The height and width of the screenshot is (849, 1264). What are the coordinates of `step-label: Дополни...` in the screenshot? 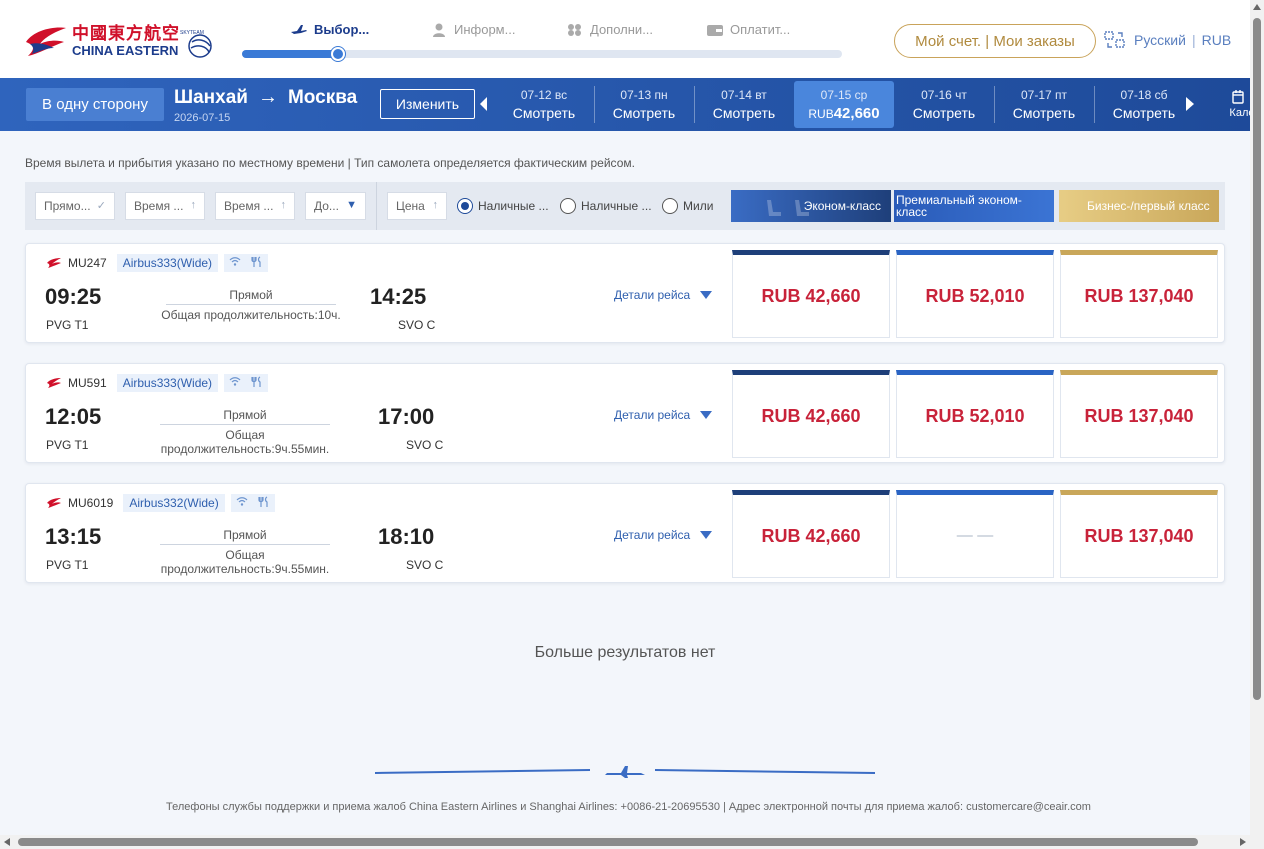 It's located at (622, 29).